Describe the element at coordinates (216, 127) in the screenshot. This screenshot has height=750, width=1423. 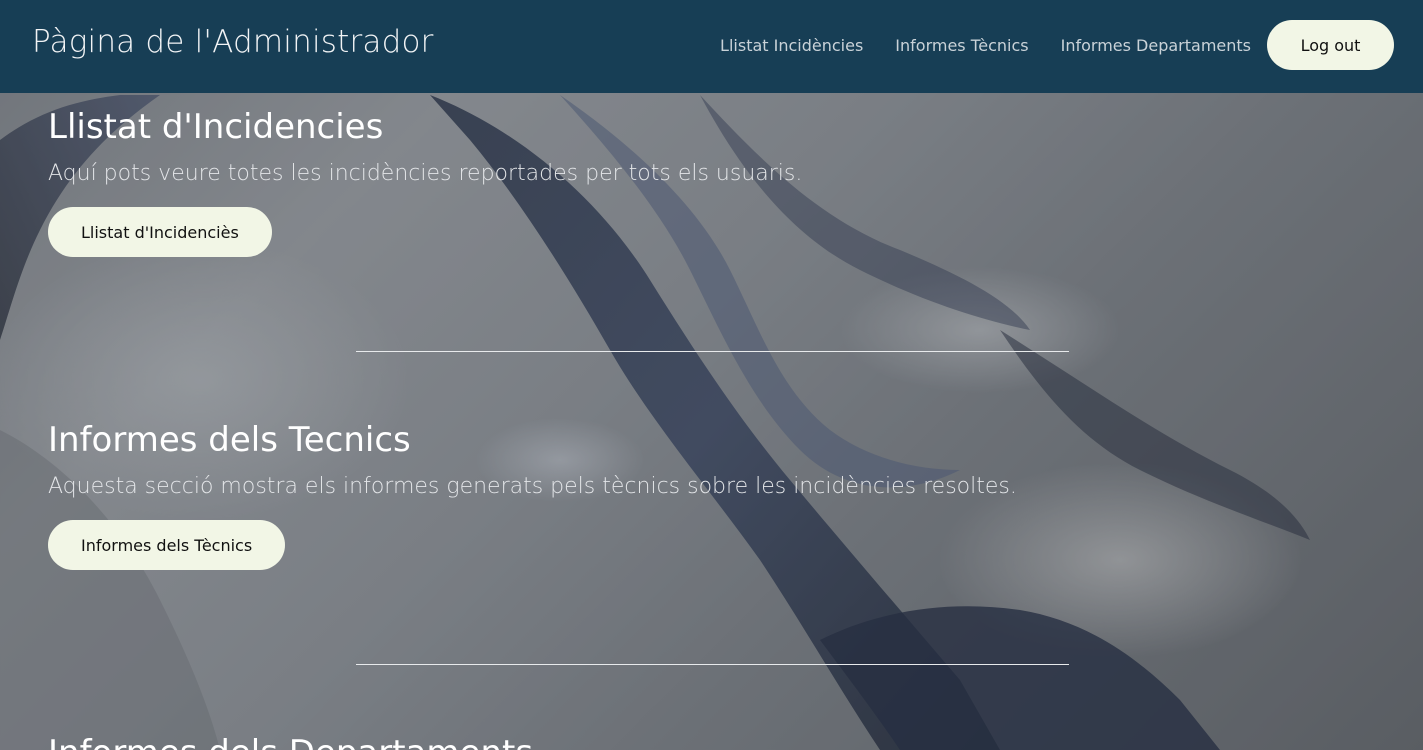
I see `section-title: Llistat d'Incidencies` at that location.